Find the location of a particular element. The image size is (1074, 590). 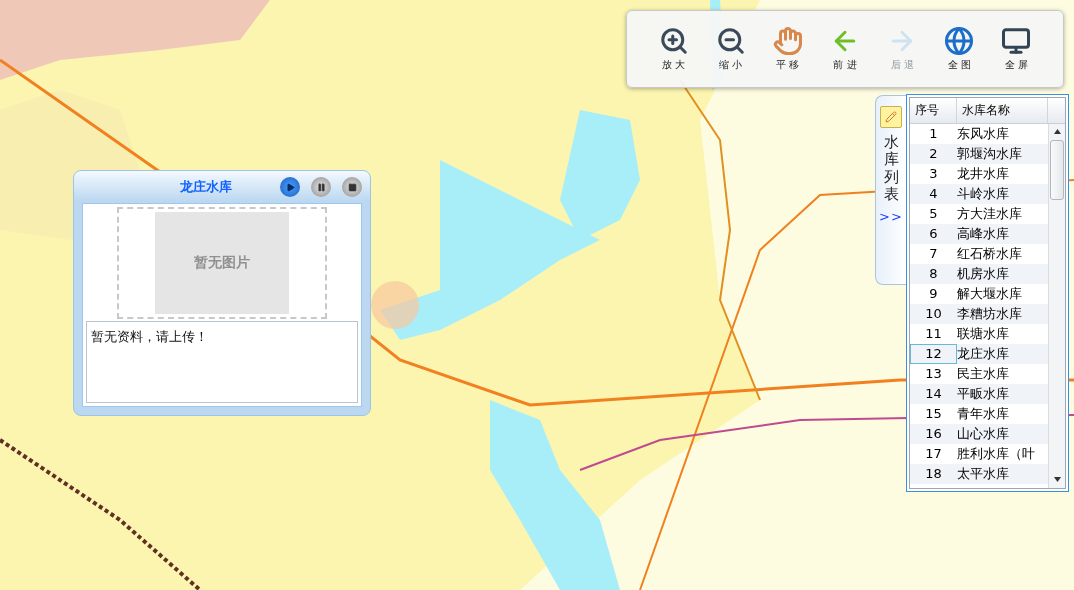

expand-link: >> is located at coordinates (891, 216).